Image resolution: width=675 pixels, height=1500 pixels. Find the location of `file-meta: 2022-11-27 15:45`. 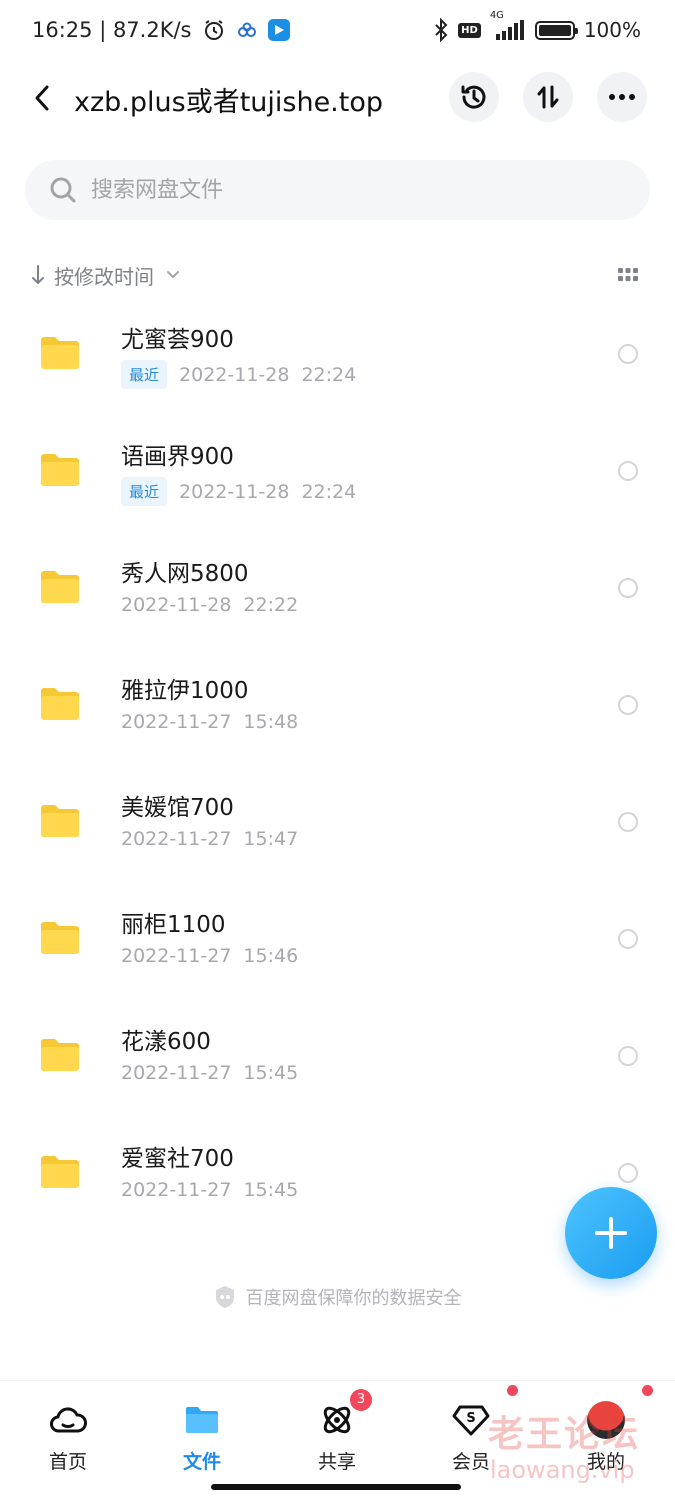

file-meta: 2022-11-27 15:45 is located at coordinates (209, 1190).